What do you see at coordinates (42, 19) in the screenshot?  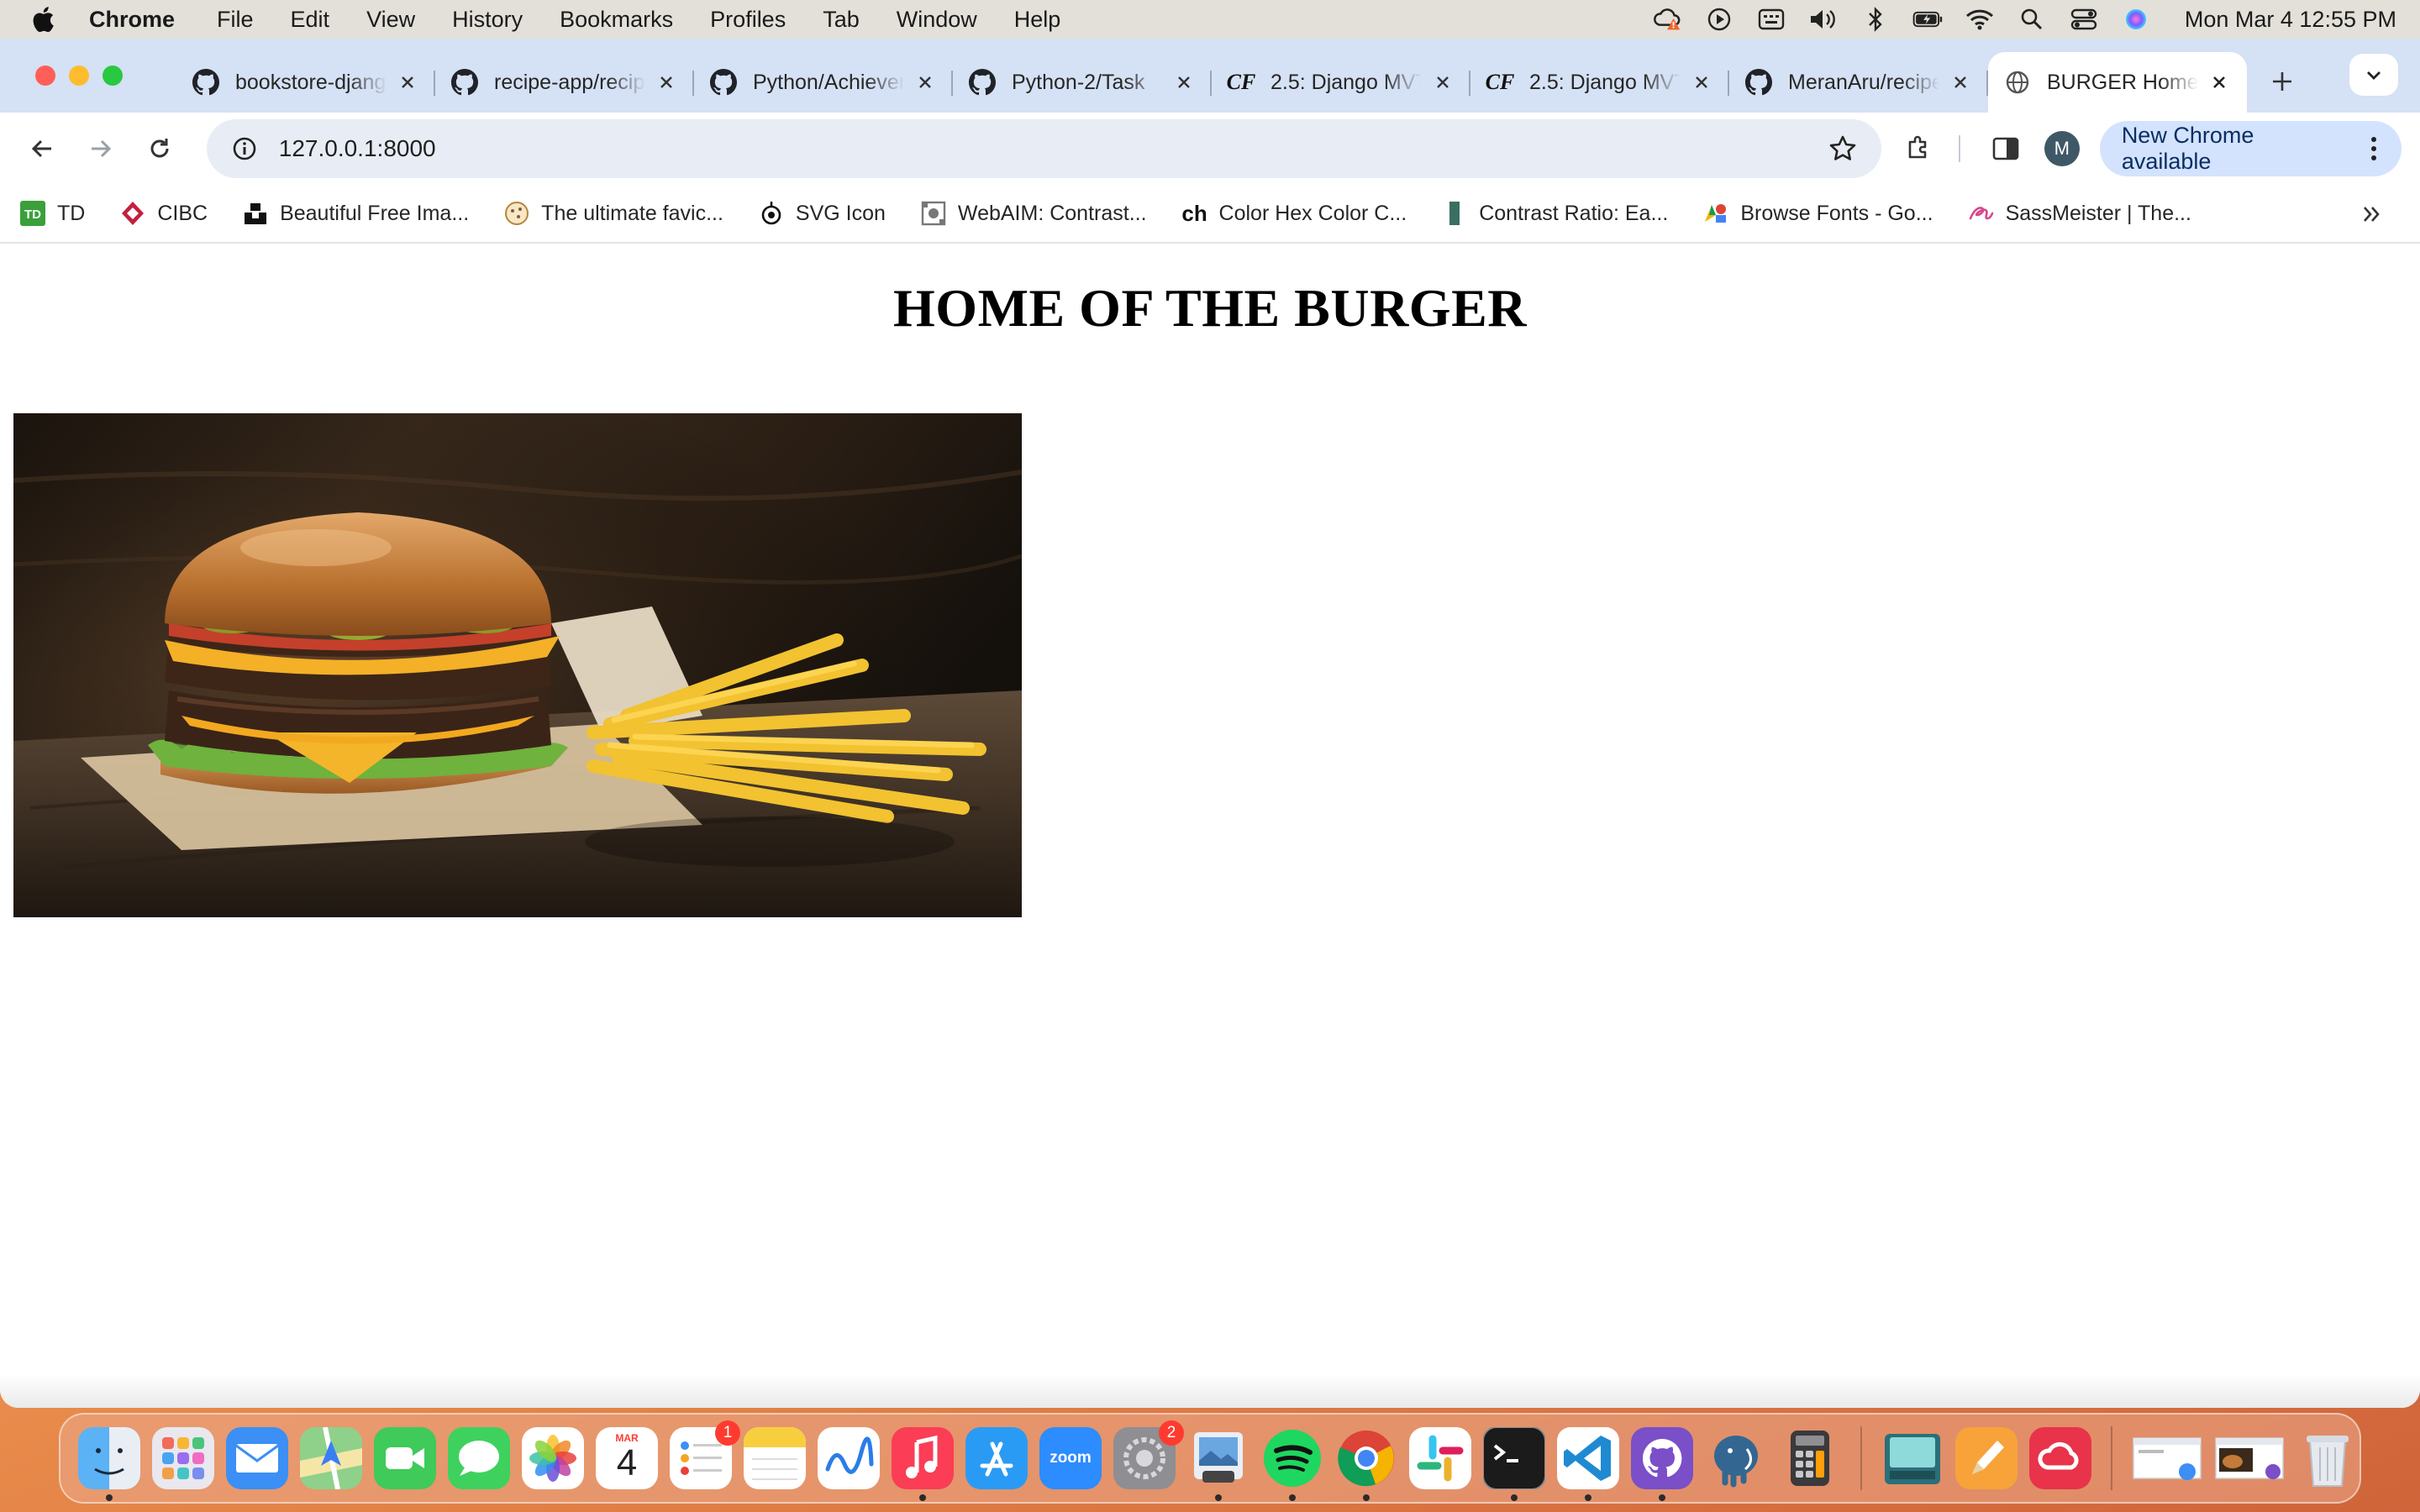 I see `apple-menu-icon` at bounding box center [42, 19].